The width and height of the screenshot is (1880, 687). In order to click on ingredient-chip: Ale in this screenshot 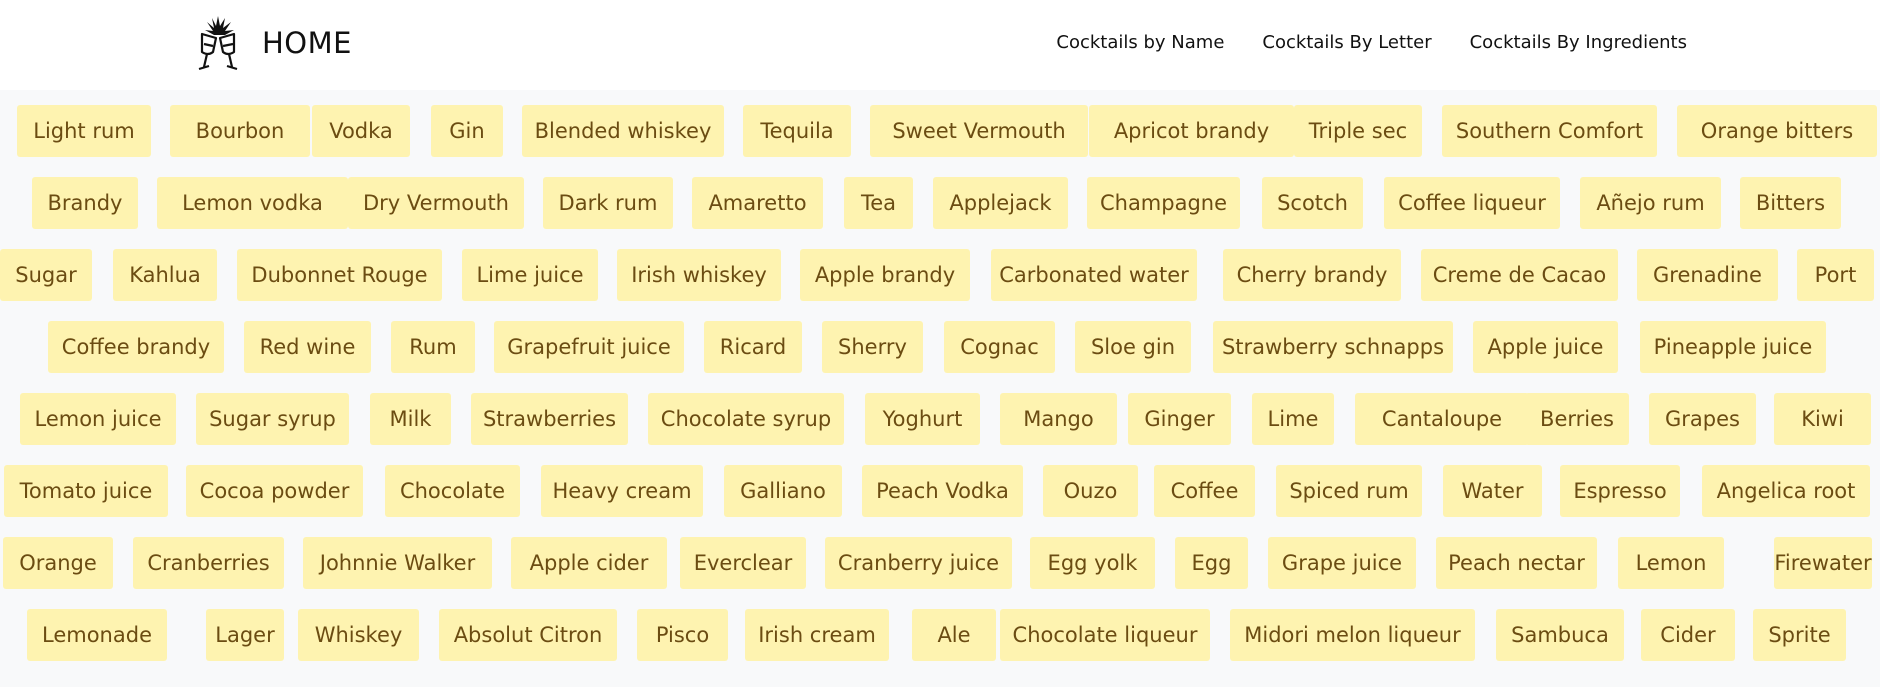, I will do `click(954, 635)`.